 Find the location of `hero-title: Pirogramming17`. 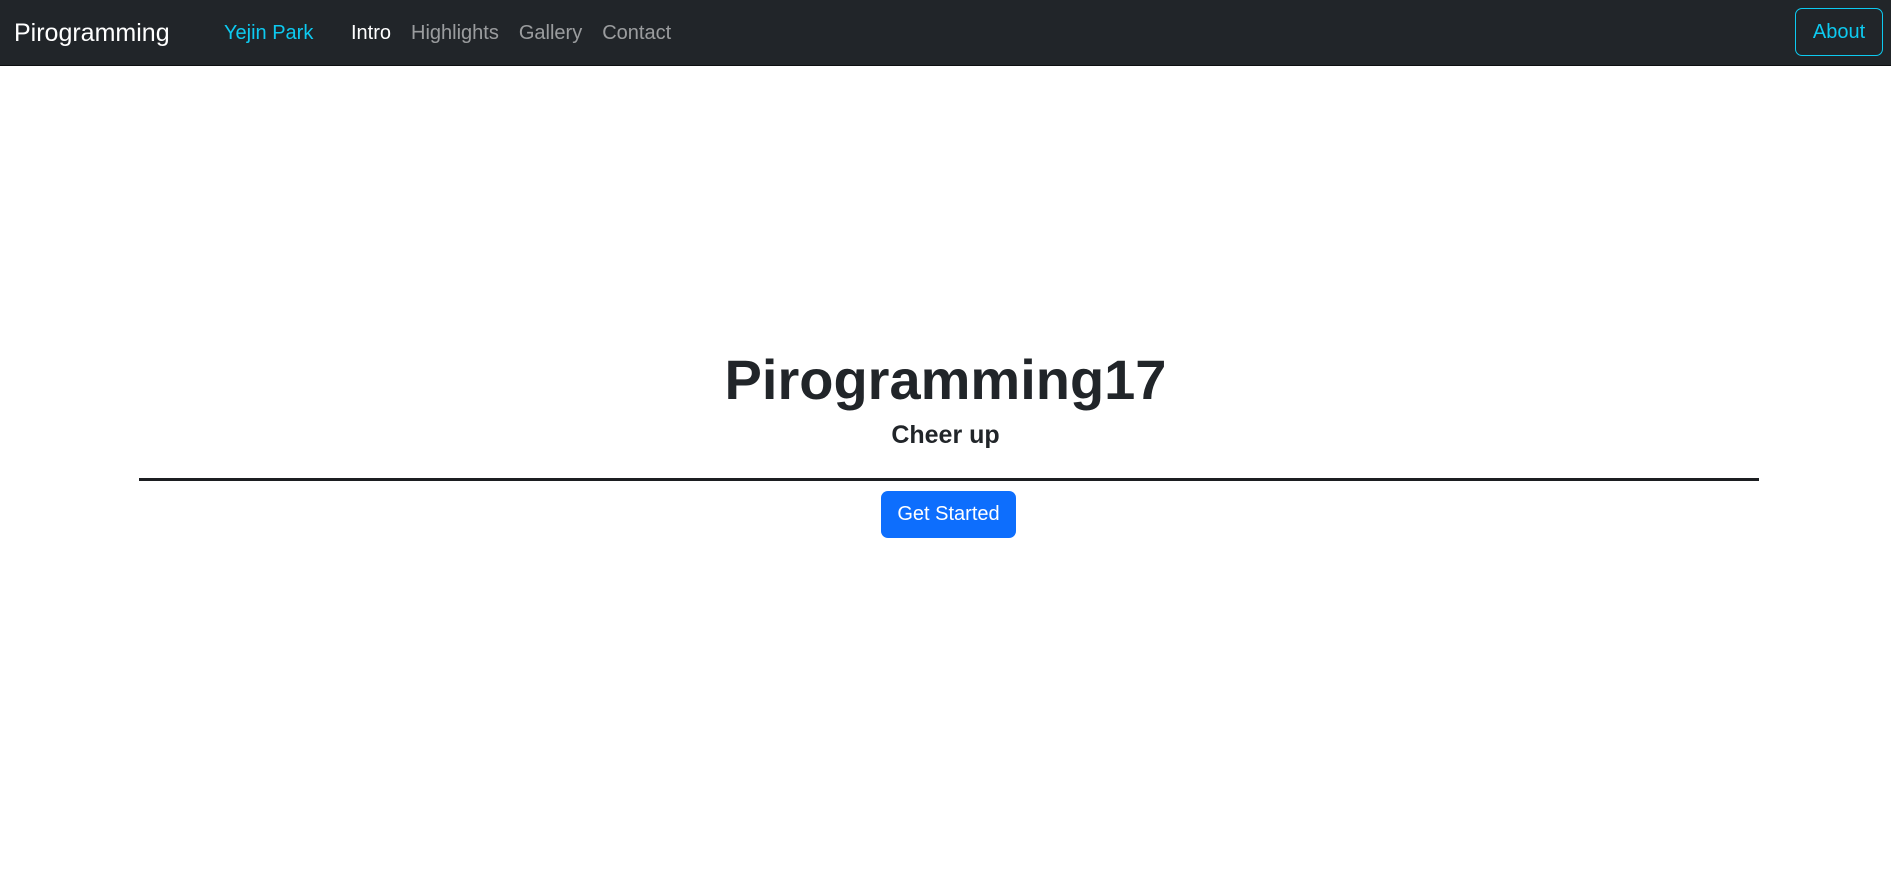

hero-title: Pirogramming17 is located at coordinates (945, 379).